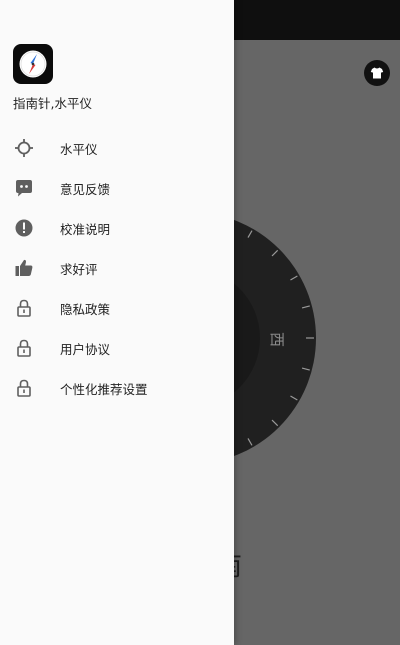  What do you see at coordinates (85, 349) in the screenshot?
I see `menu-item-label: 用户协议` at bounding box center [85, 349].